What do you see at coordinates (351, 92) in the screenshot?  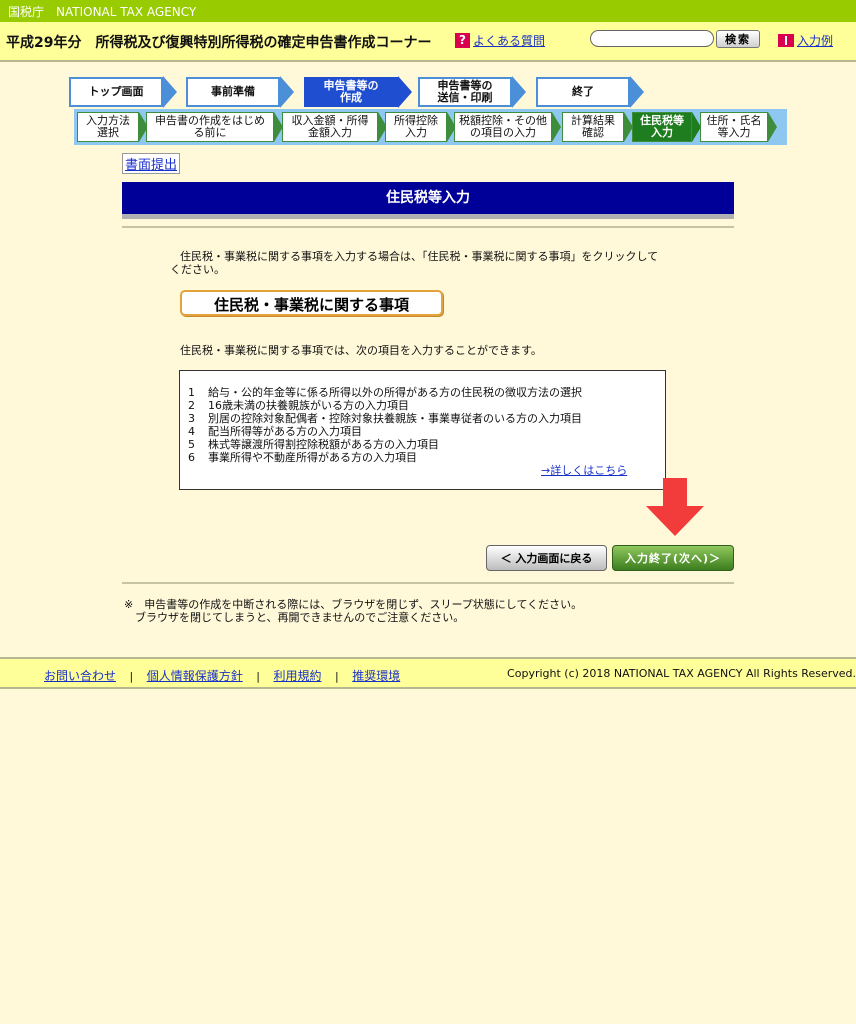 I see `step-create-return: 申告書等の 作成` at bounding box center [351, 92].